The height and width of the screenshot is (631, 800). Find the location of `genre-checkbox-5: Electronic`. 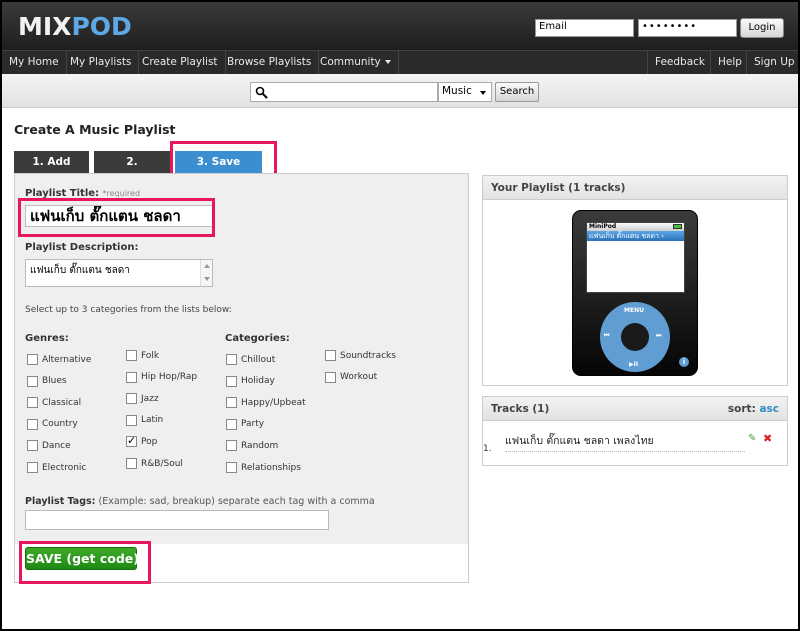

genre-checkbox-5: Electronic is located at coordinates (56, 467).